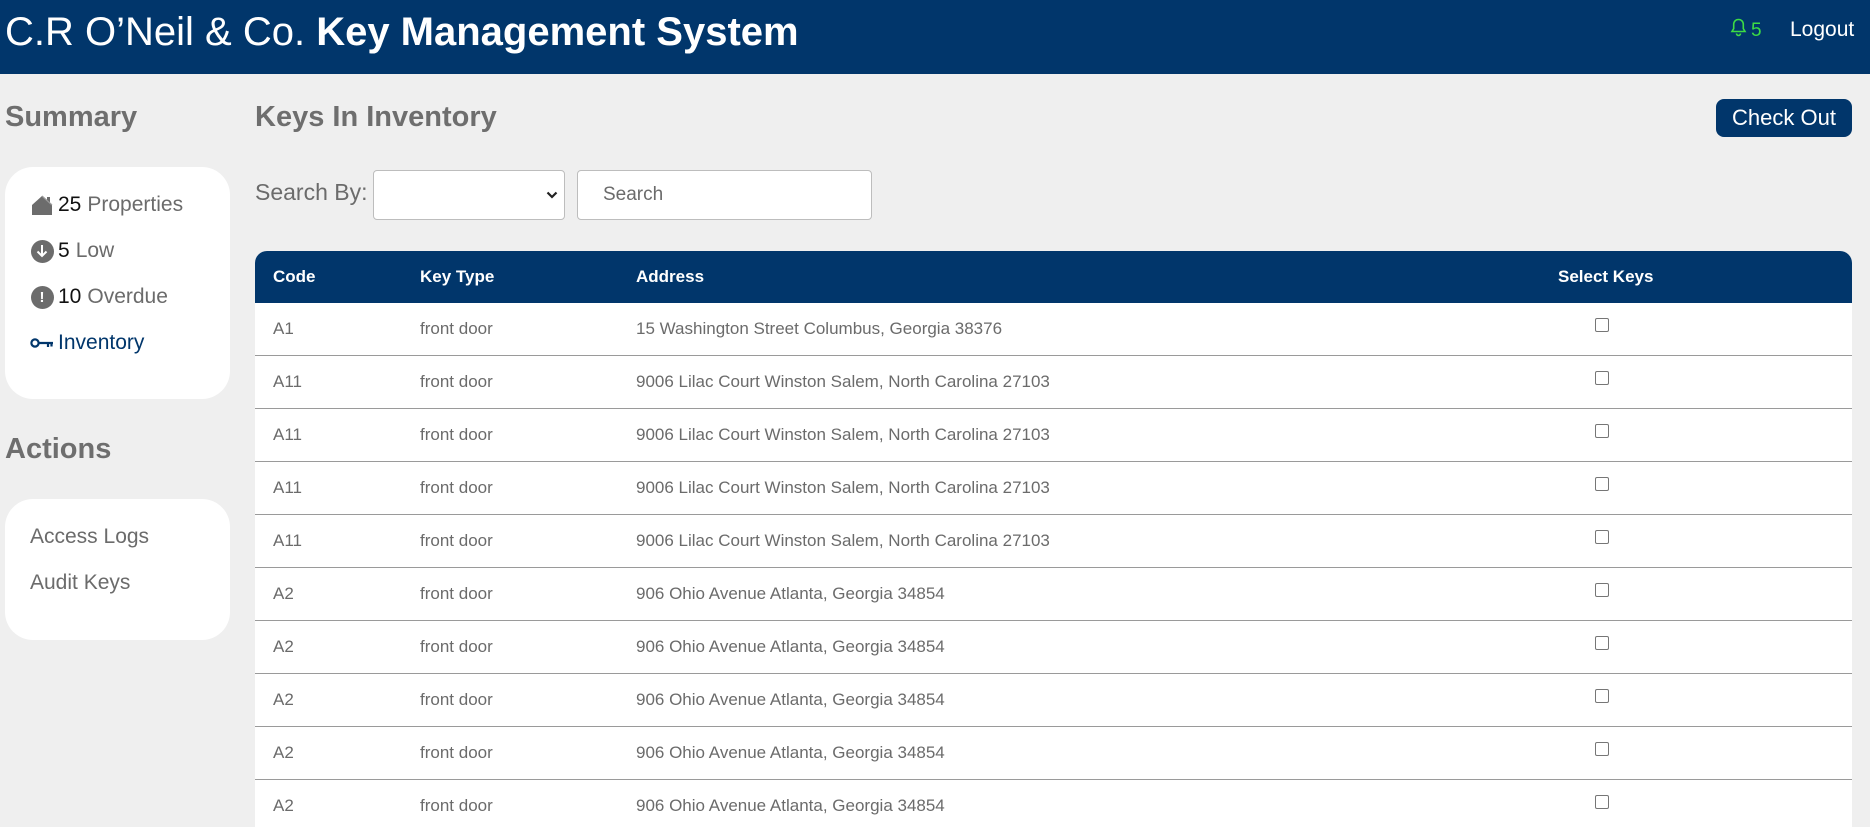 The width and height of the screenshot is (1870, 827). I want to click on low-count: 5, so click(64, 250).